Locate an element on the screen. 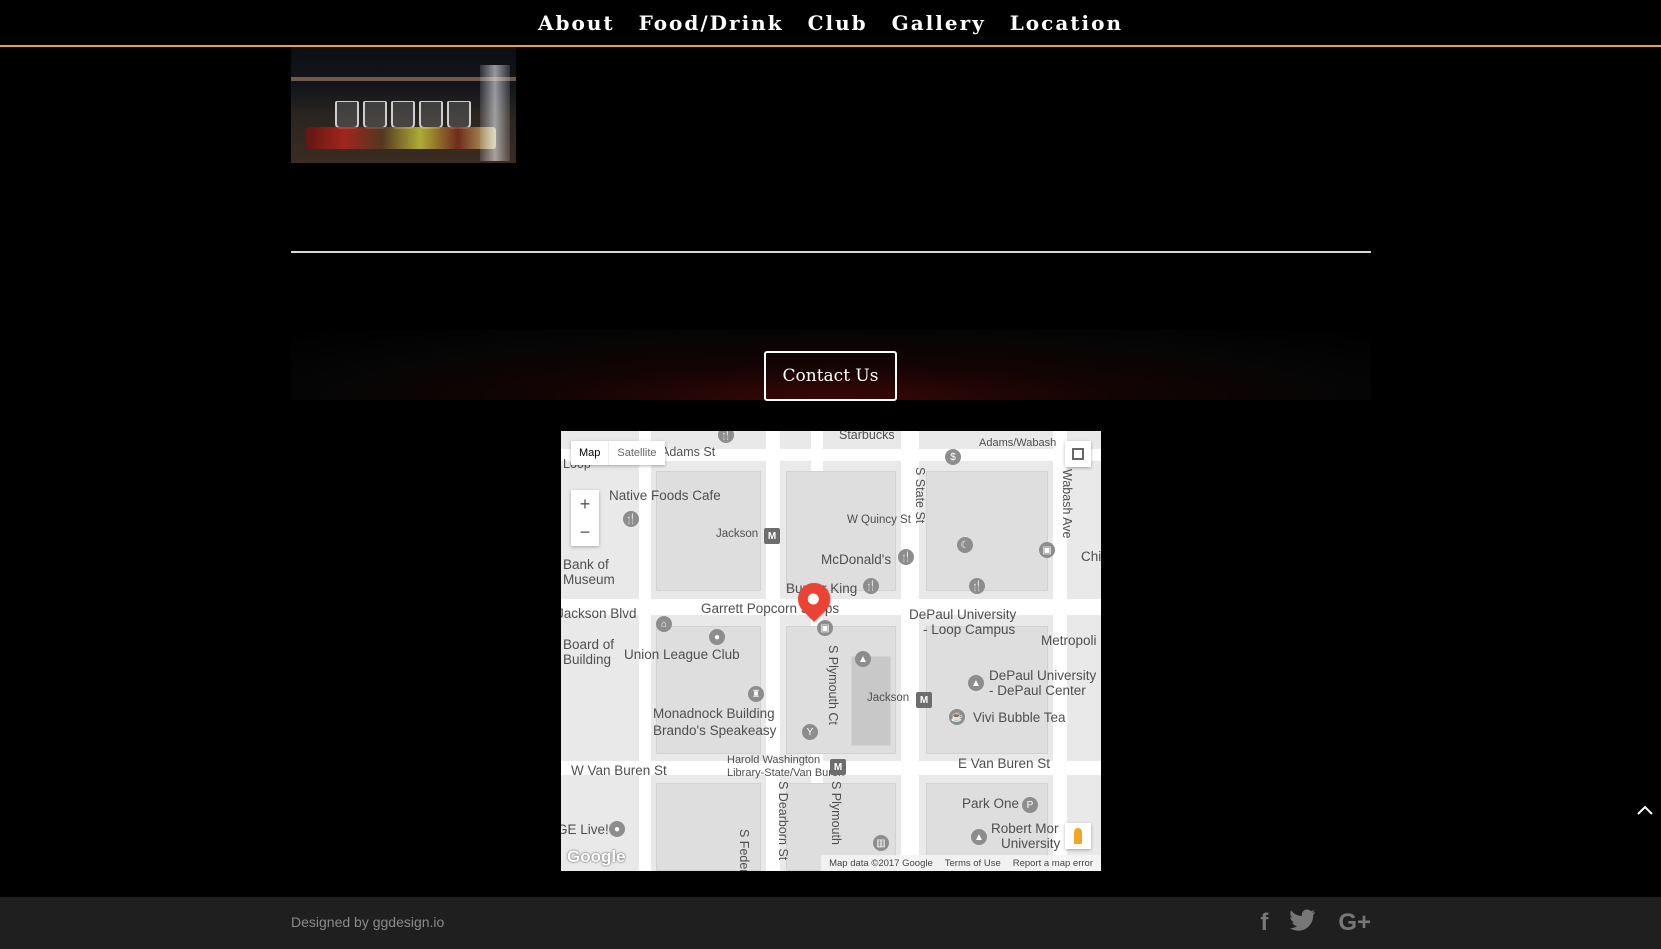 The width and height of the screenshot is (1661, 949). place-icon: ☾ is located at coordinates (965, 545).